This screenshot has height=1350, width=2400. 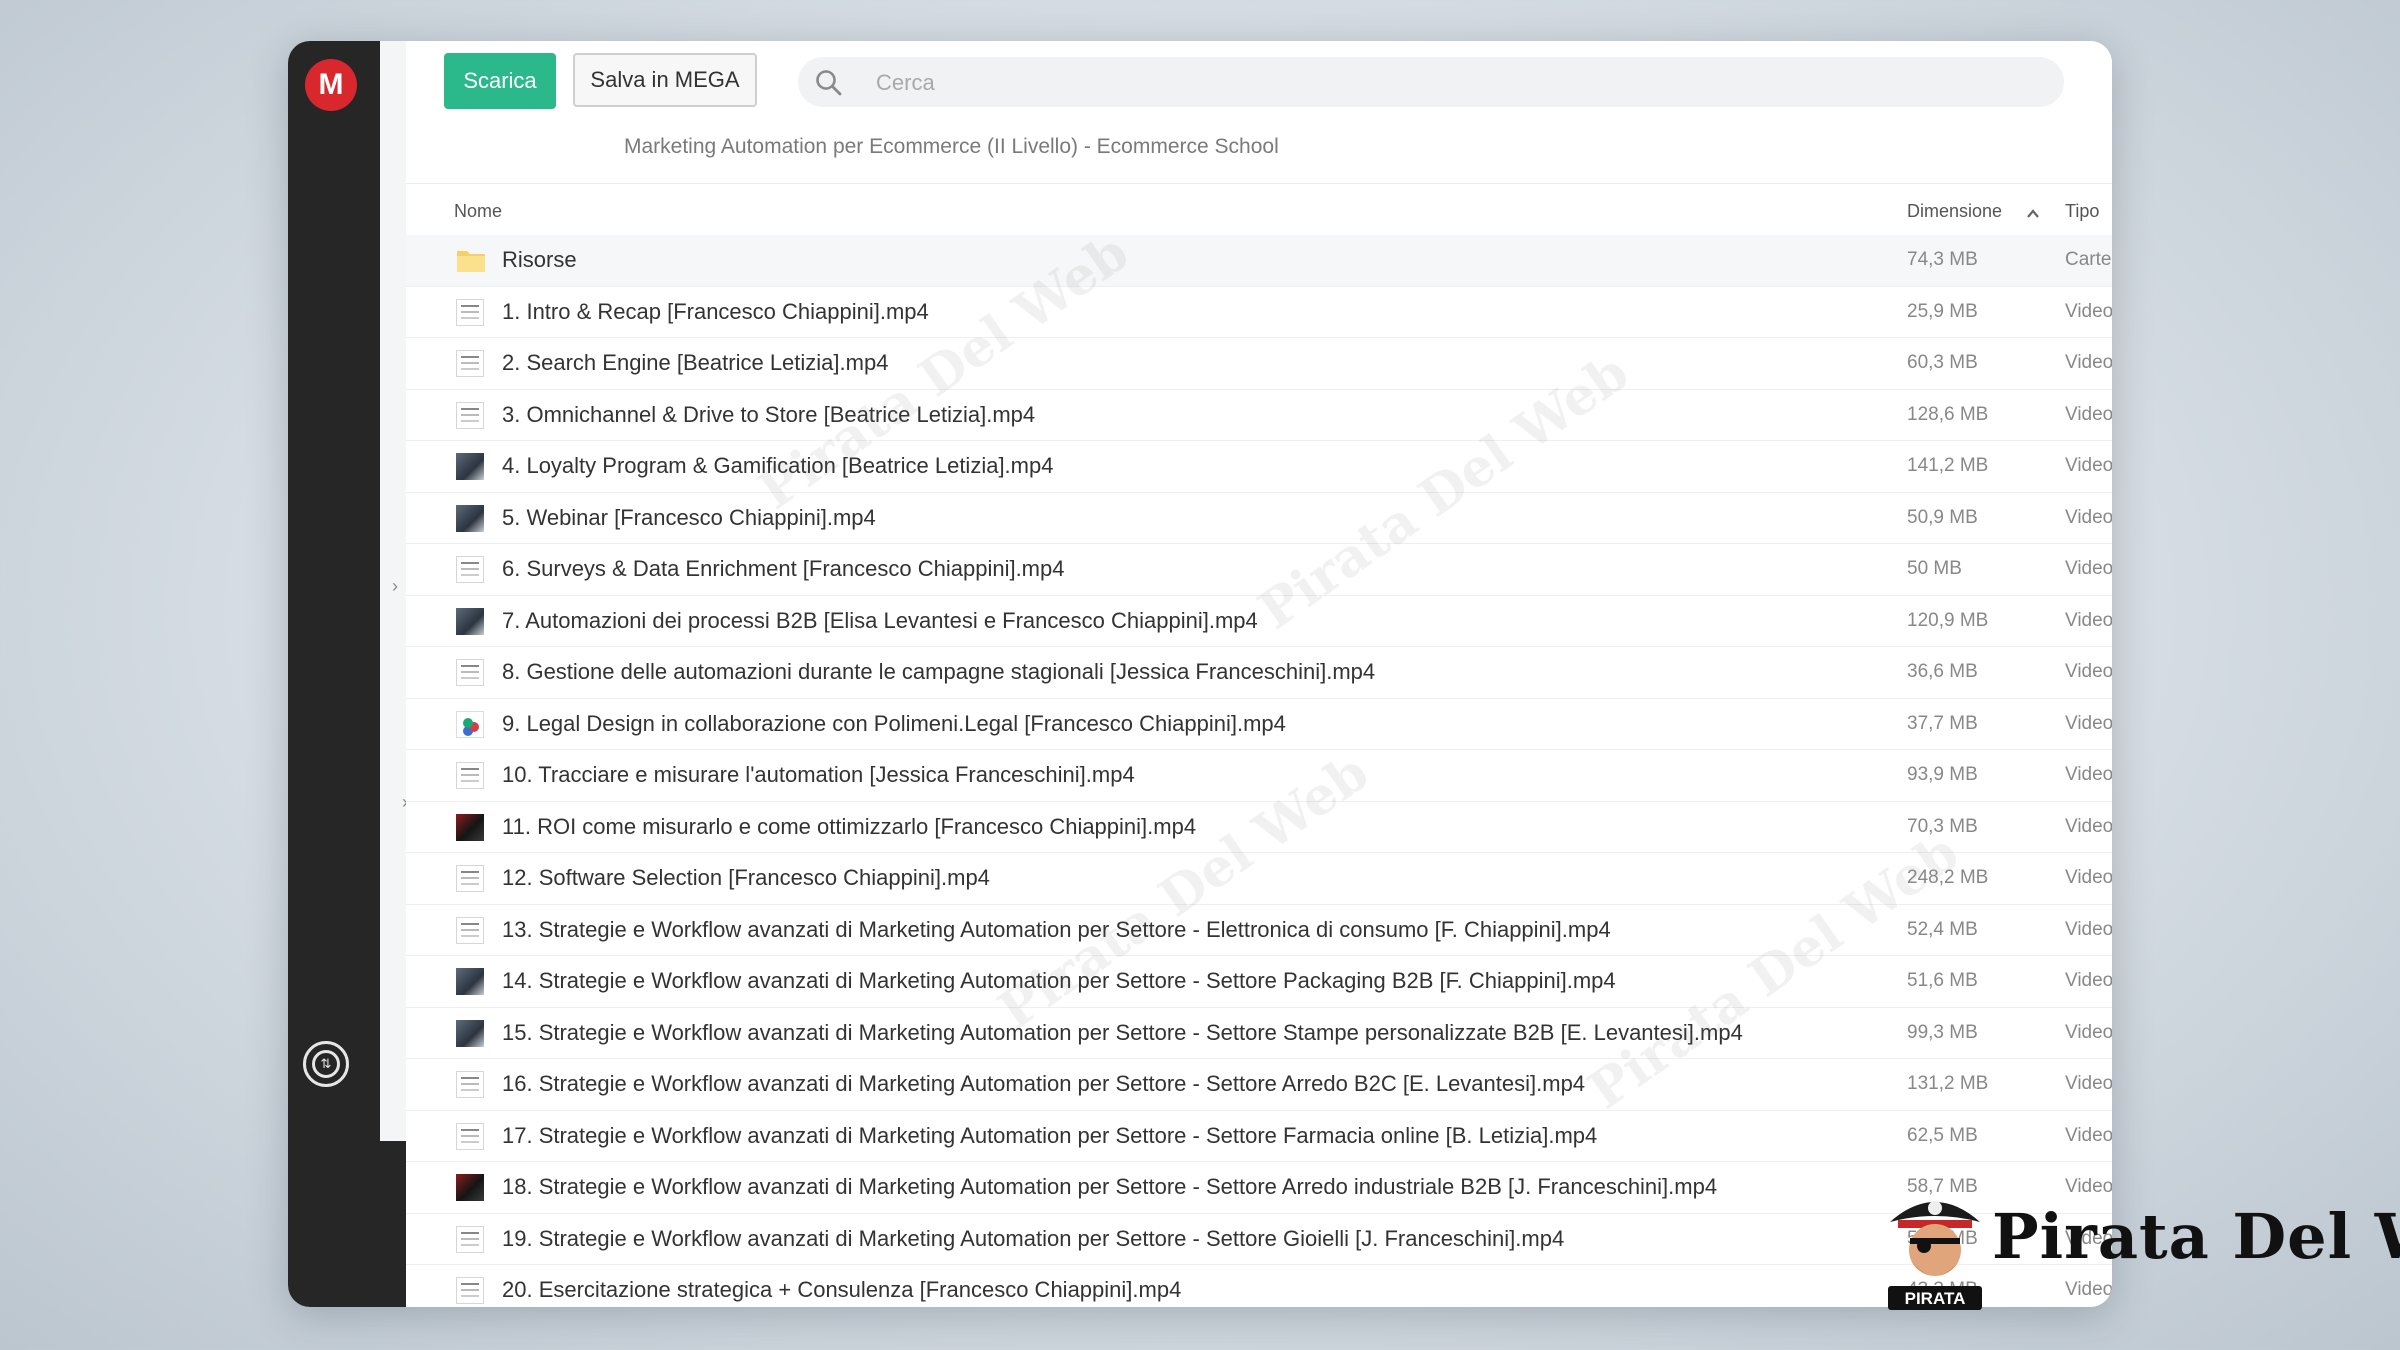 I want to click on file-size: 93,9 MB, so click(x=1942, y=774).